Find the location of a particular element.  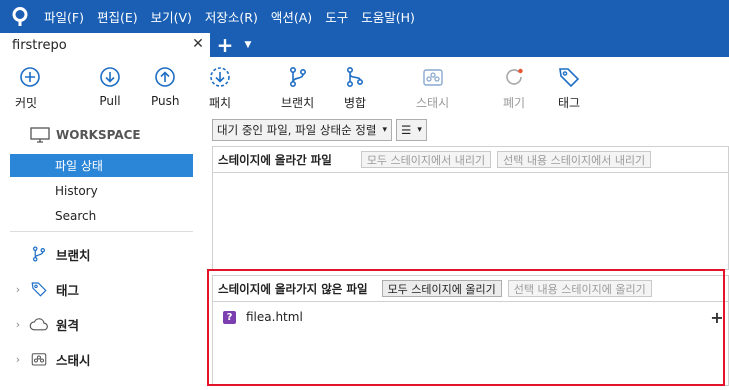

filter-bar: 대기 중인 파일, 파일 상태순 정렬 ▾ ☰ ▾ is located at coordinates (319, 130).